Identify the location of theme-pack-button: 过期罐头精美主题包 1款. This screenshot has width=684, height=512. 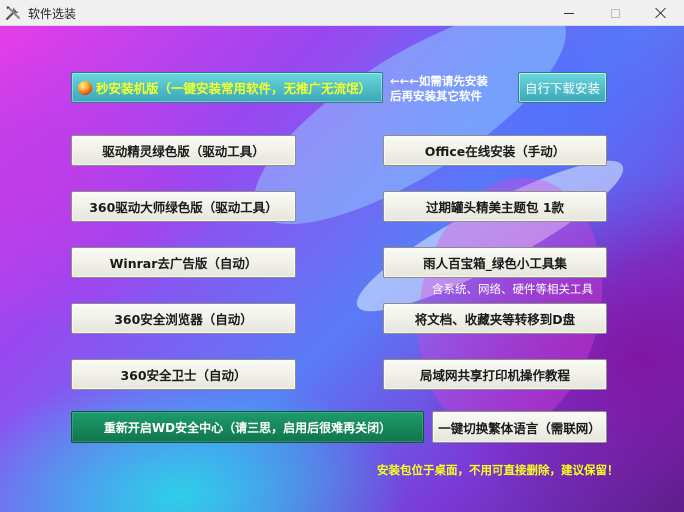
(495, 206).